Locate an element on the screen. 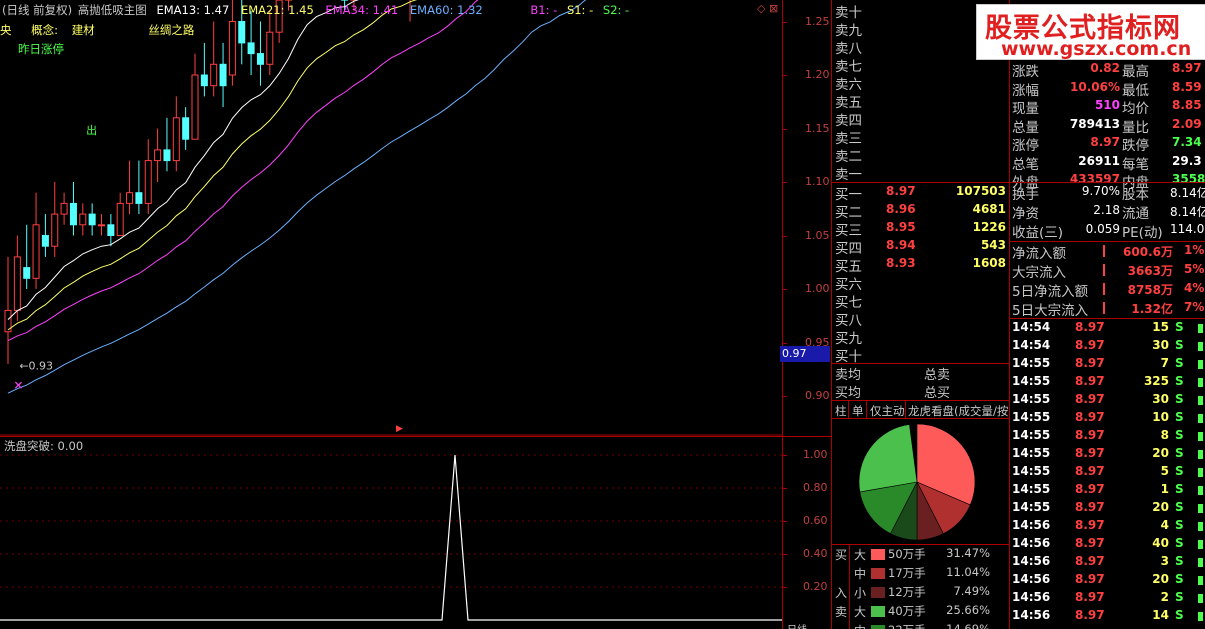  buy-level-price: 8.94 is located at coordinates (901, 245).